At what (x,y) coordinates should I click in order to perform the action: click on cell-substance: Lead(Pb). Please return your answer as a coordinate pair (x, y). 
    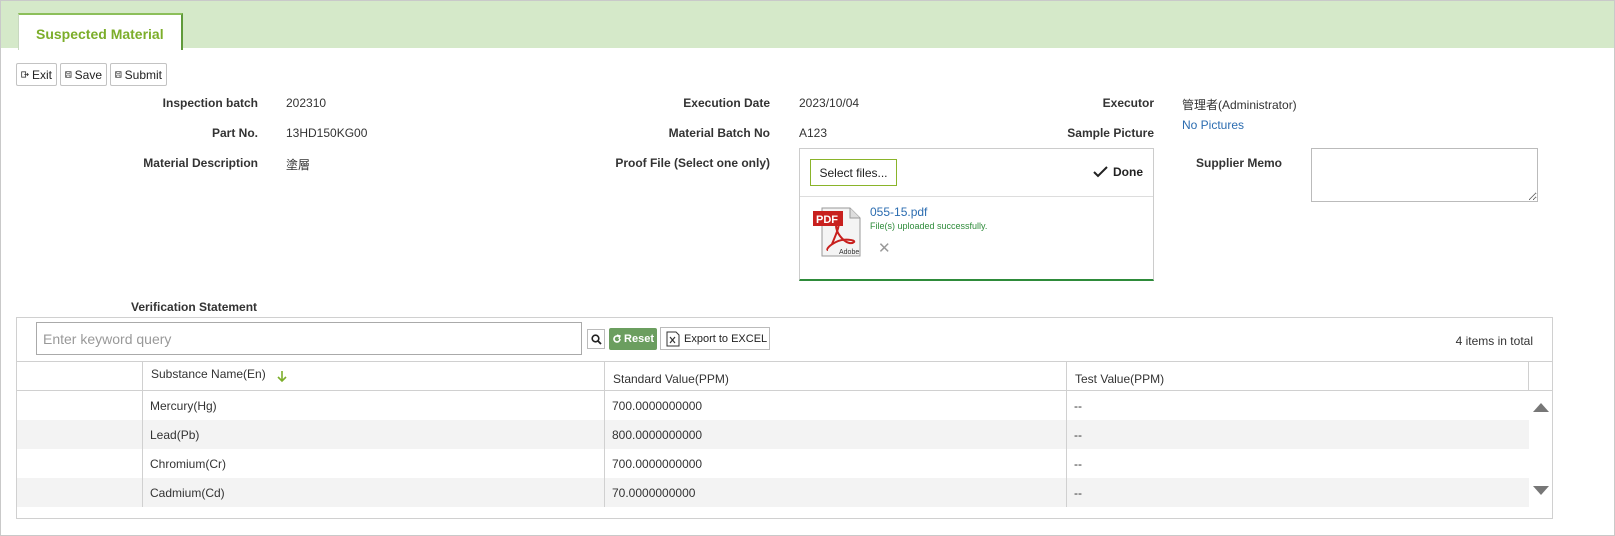
    Looking at the image, I should click on (175, 434).